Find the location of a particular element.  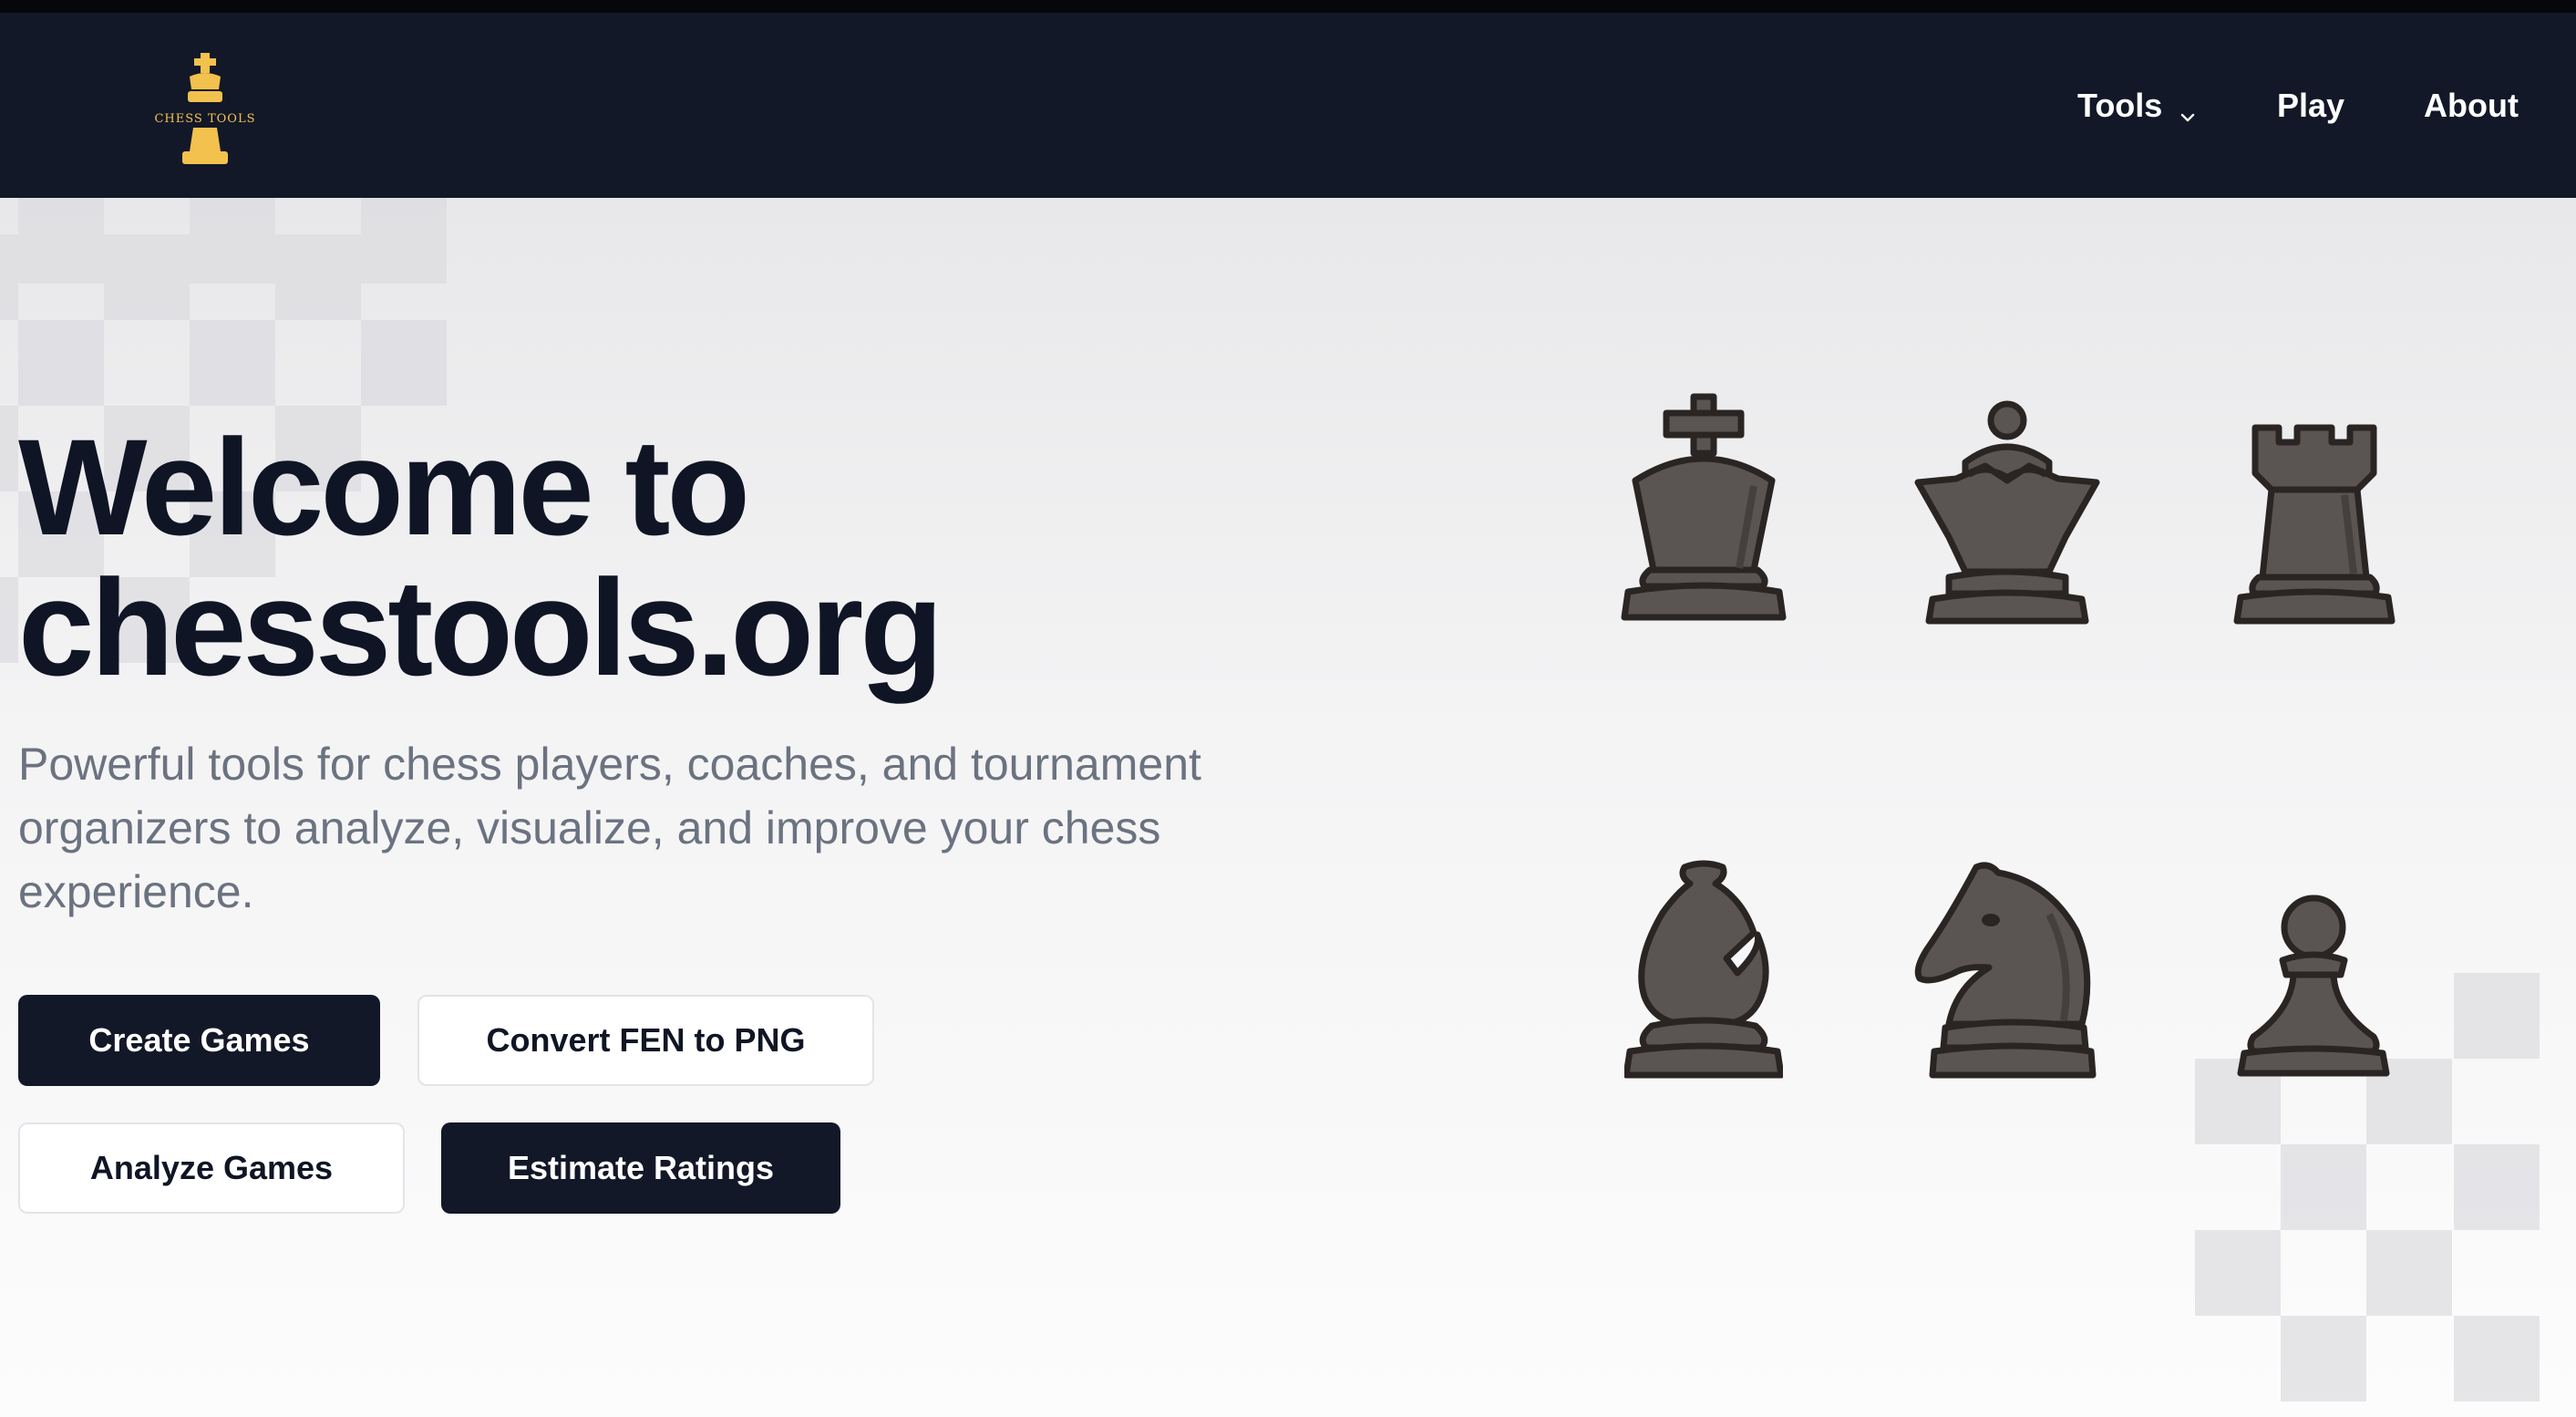

chevron-down-icon is located at coordinates (2188, 109).